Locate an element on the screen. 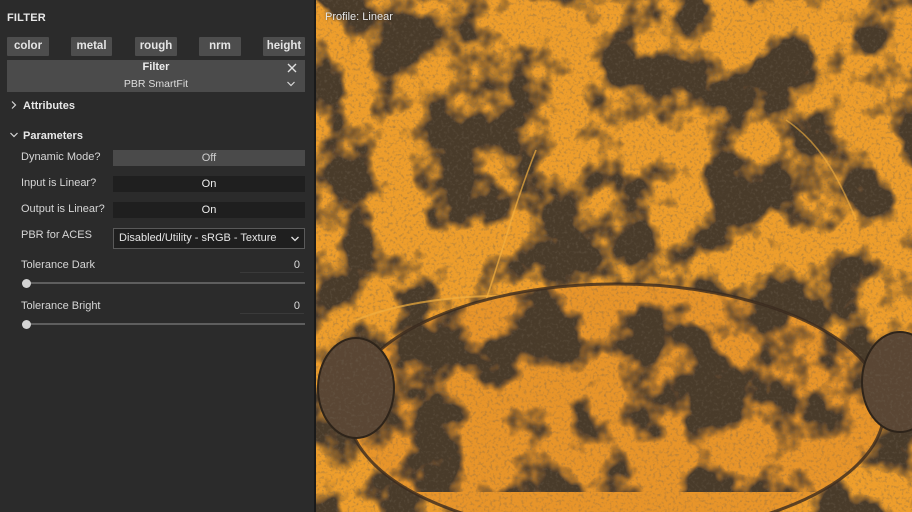 This screenshot has height=512, width=912. pbr-aces-label: PBR for ACES is located at coordinates (56, 235).